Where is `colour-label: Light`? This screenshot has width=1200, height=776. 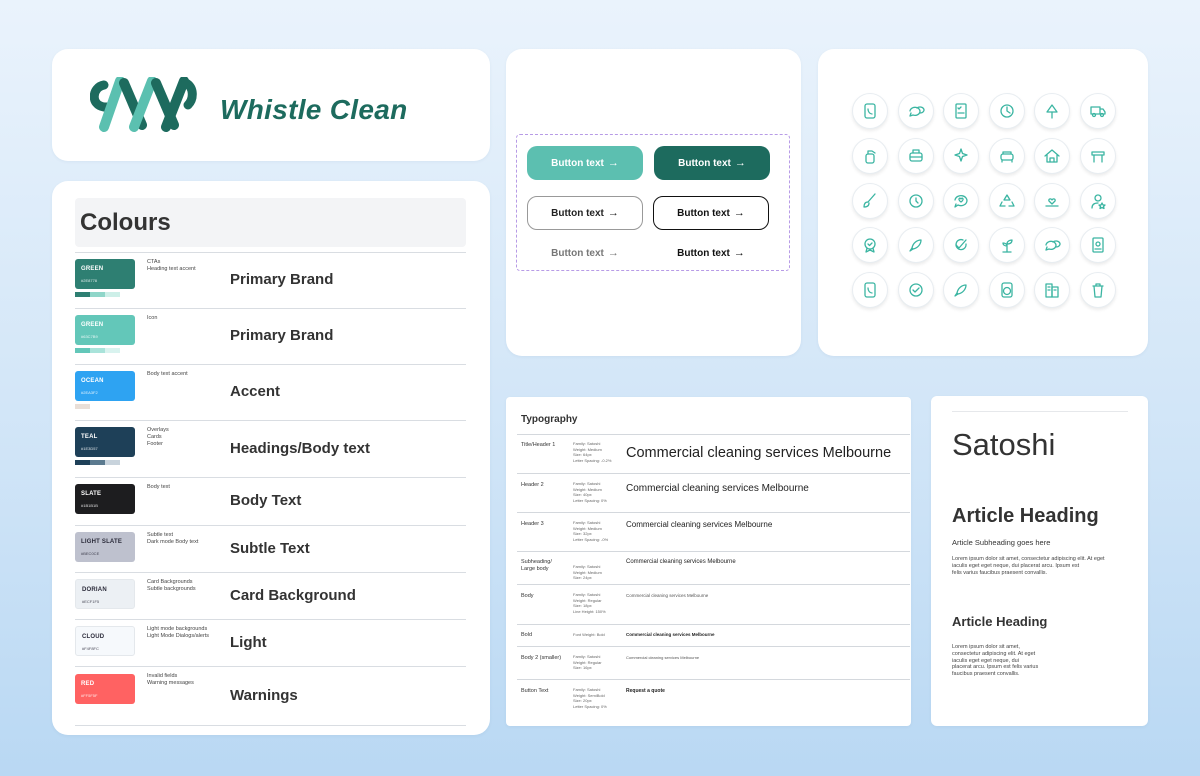
colour-label: Light is located at coordinates (248, 642).